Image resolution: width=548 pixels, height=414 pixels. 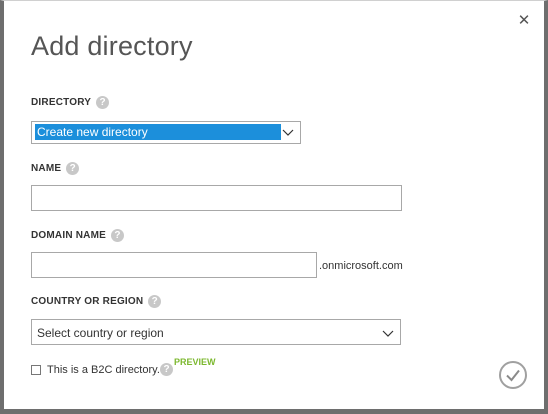 I want to click on close-icon: ✕, so click(x=524, y=21).